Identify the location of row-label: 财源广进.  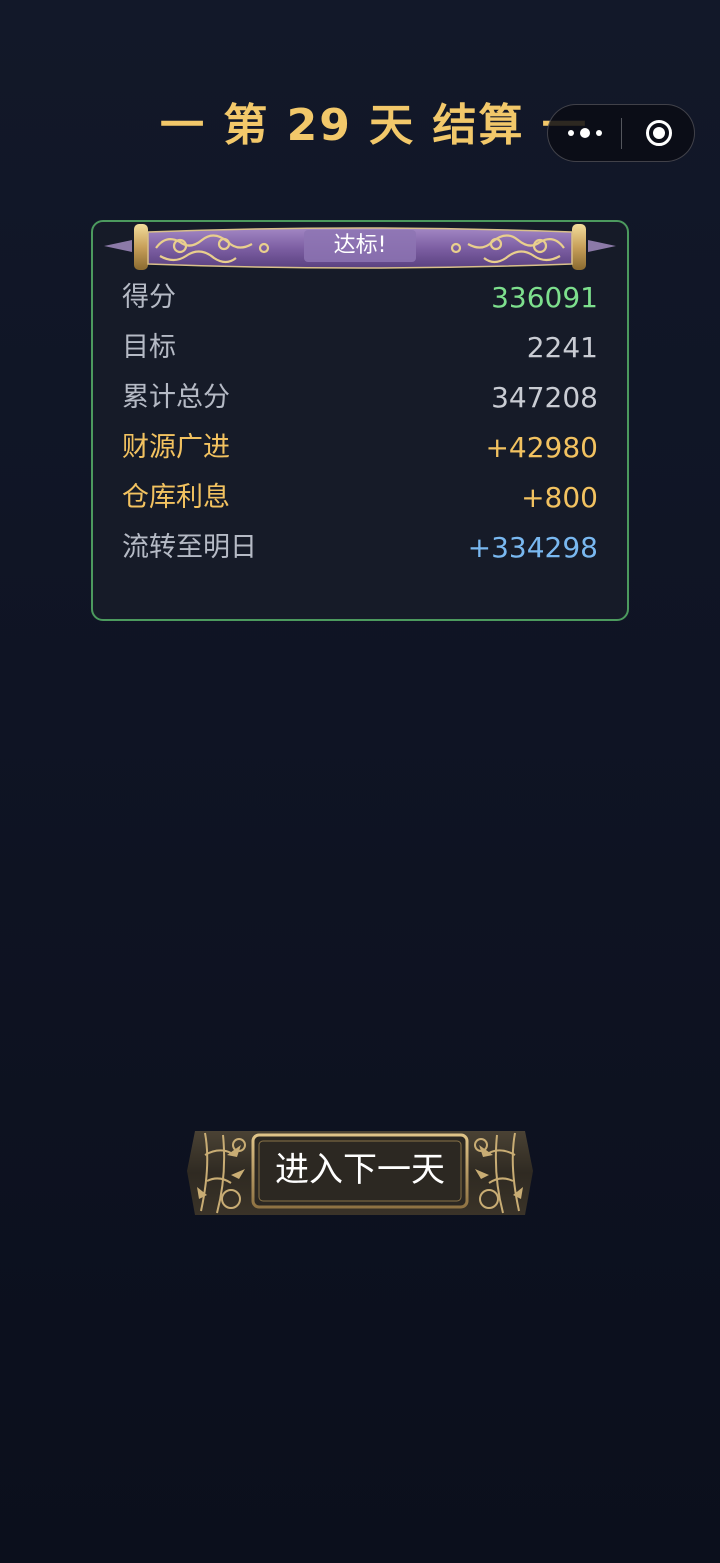
(176, 447).